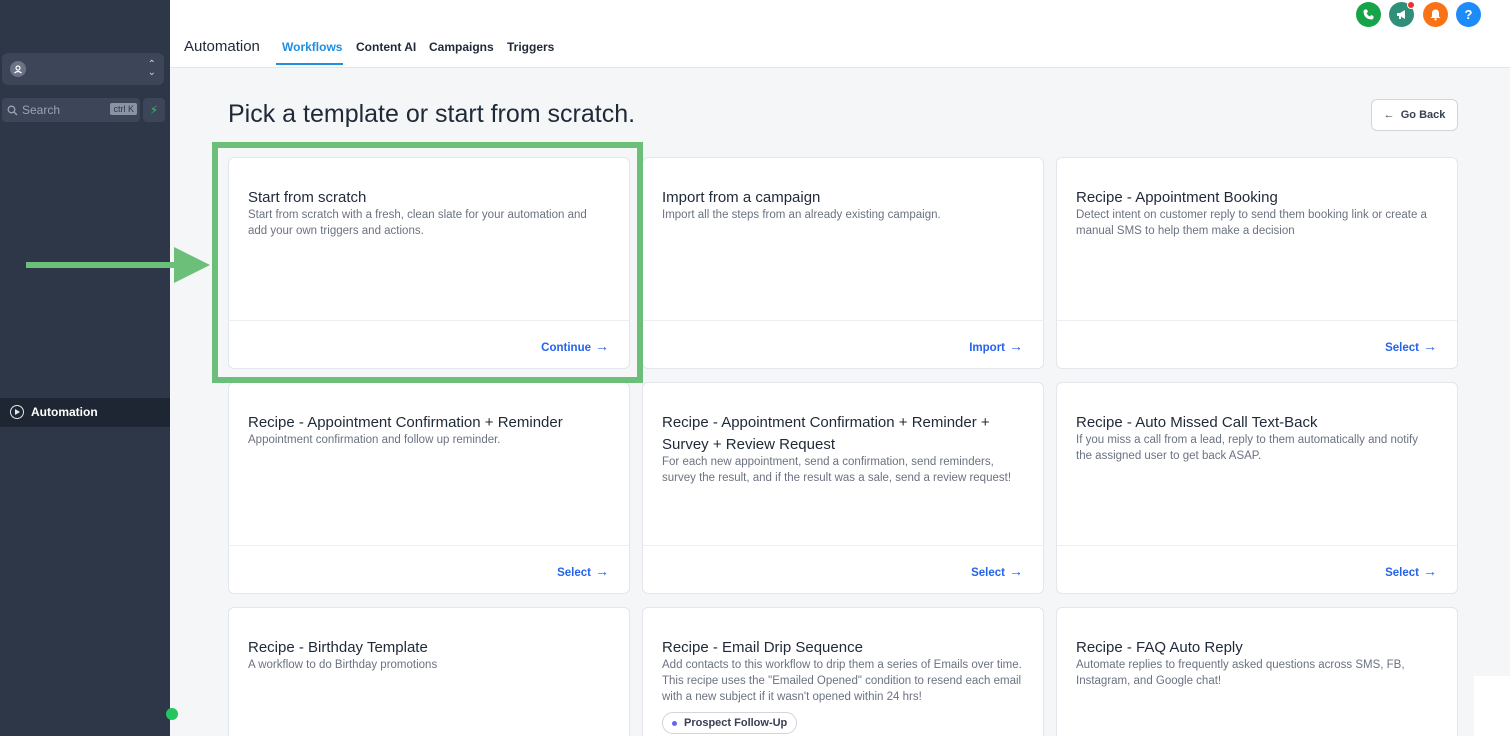  I want to click on chevron-updown-icon: ⌃ ⌄, so click(151, 68).